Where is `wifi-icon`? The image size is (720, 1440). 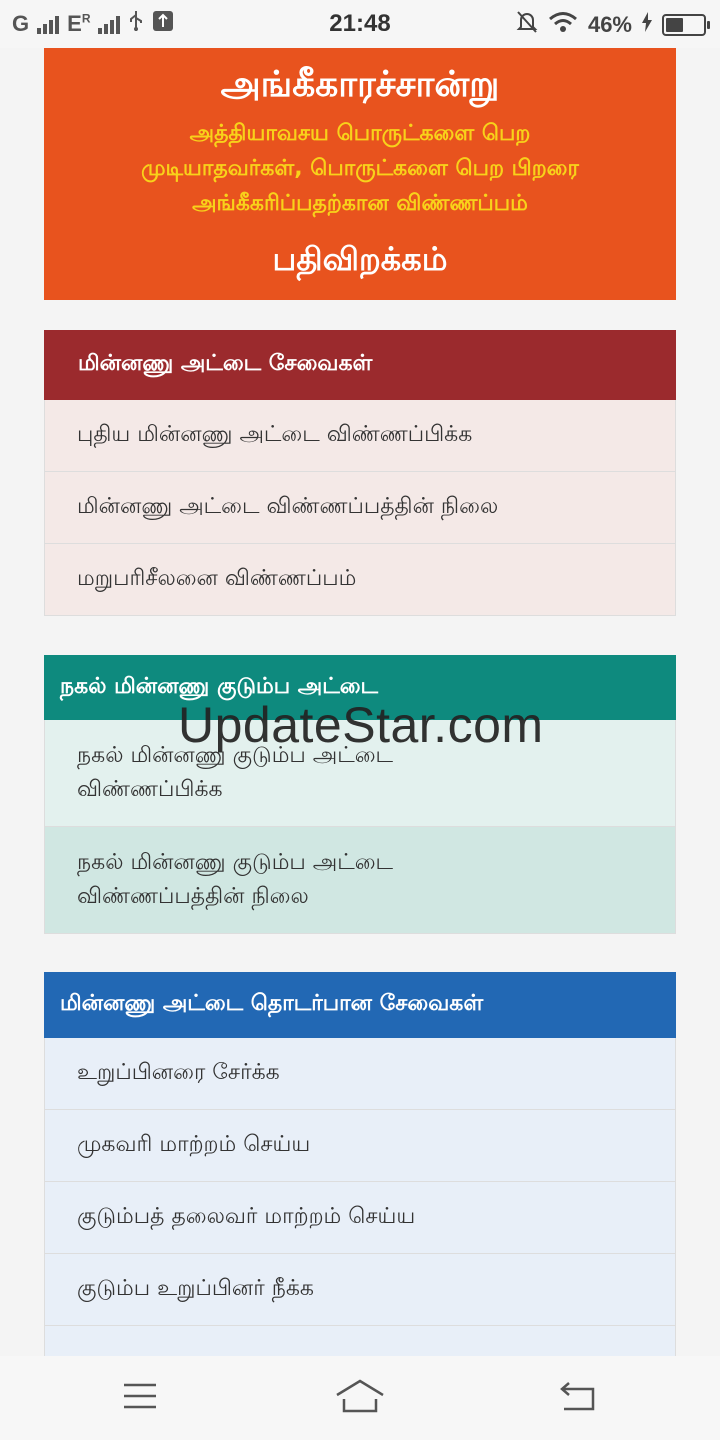
wifi-icon is located at coordinates (563, 25).